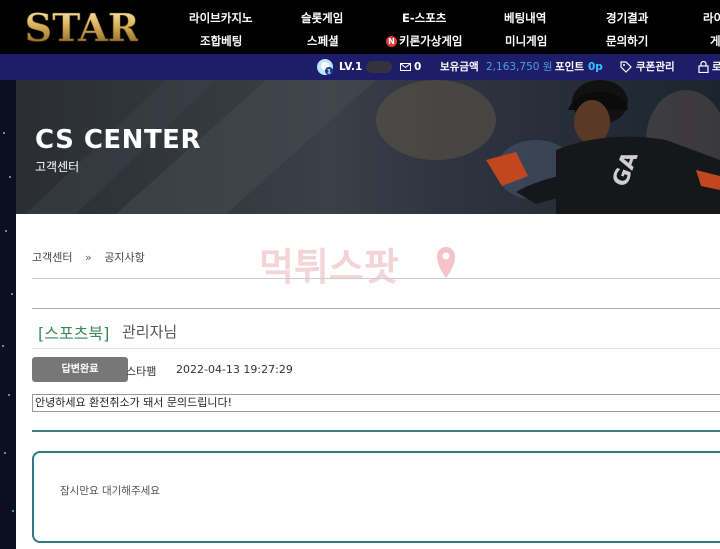 The width and height of the screenshot is (720, 549). Describe the element at coordinates (52, 257) in the screenshot. I see `breadcrumb-root: 고객센터` at that location.